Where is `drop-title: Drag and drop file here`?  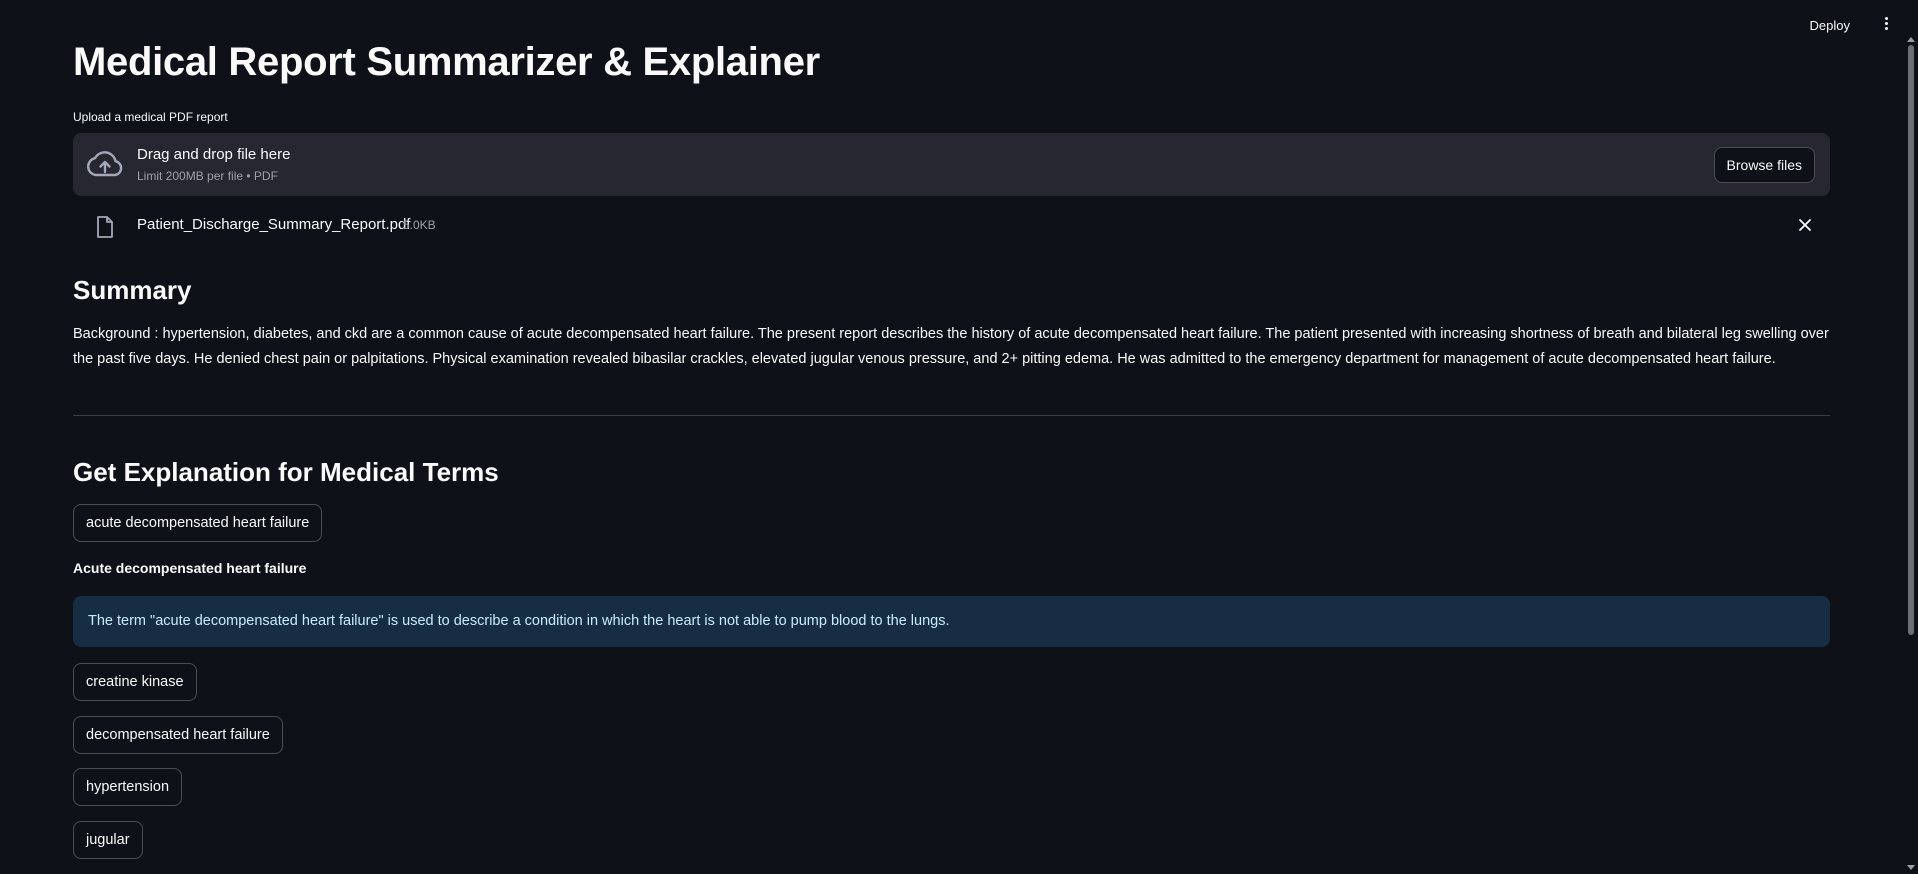 drop-title: Drag and drop file here is located at coordinates (214, 154).